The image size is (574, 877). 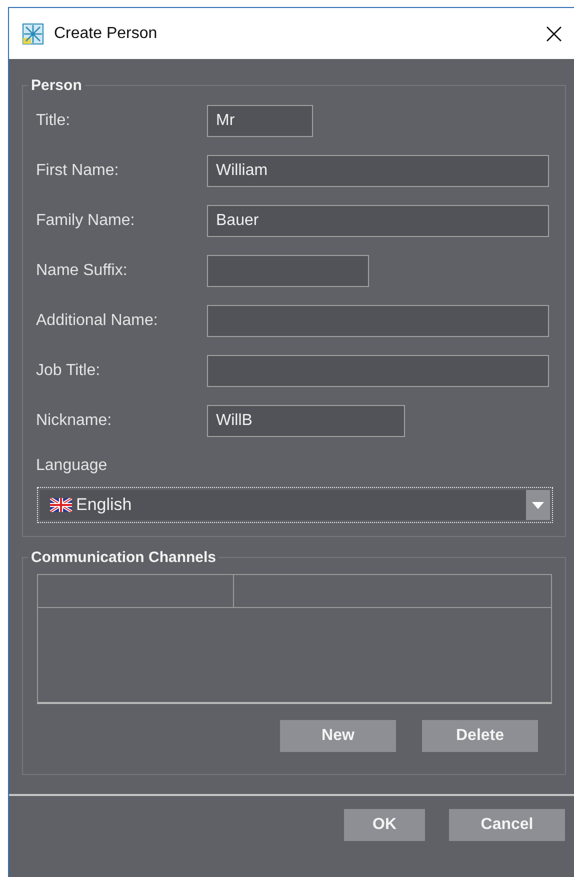 What do you see at coordinates (74, 421) in the screenshot?
I see `field-label: Nickname:` at bounding box center [74, 421].